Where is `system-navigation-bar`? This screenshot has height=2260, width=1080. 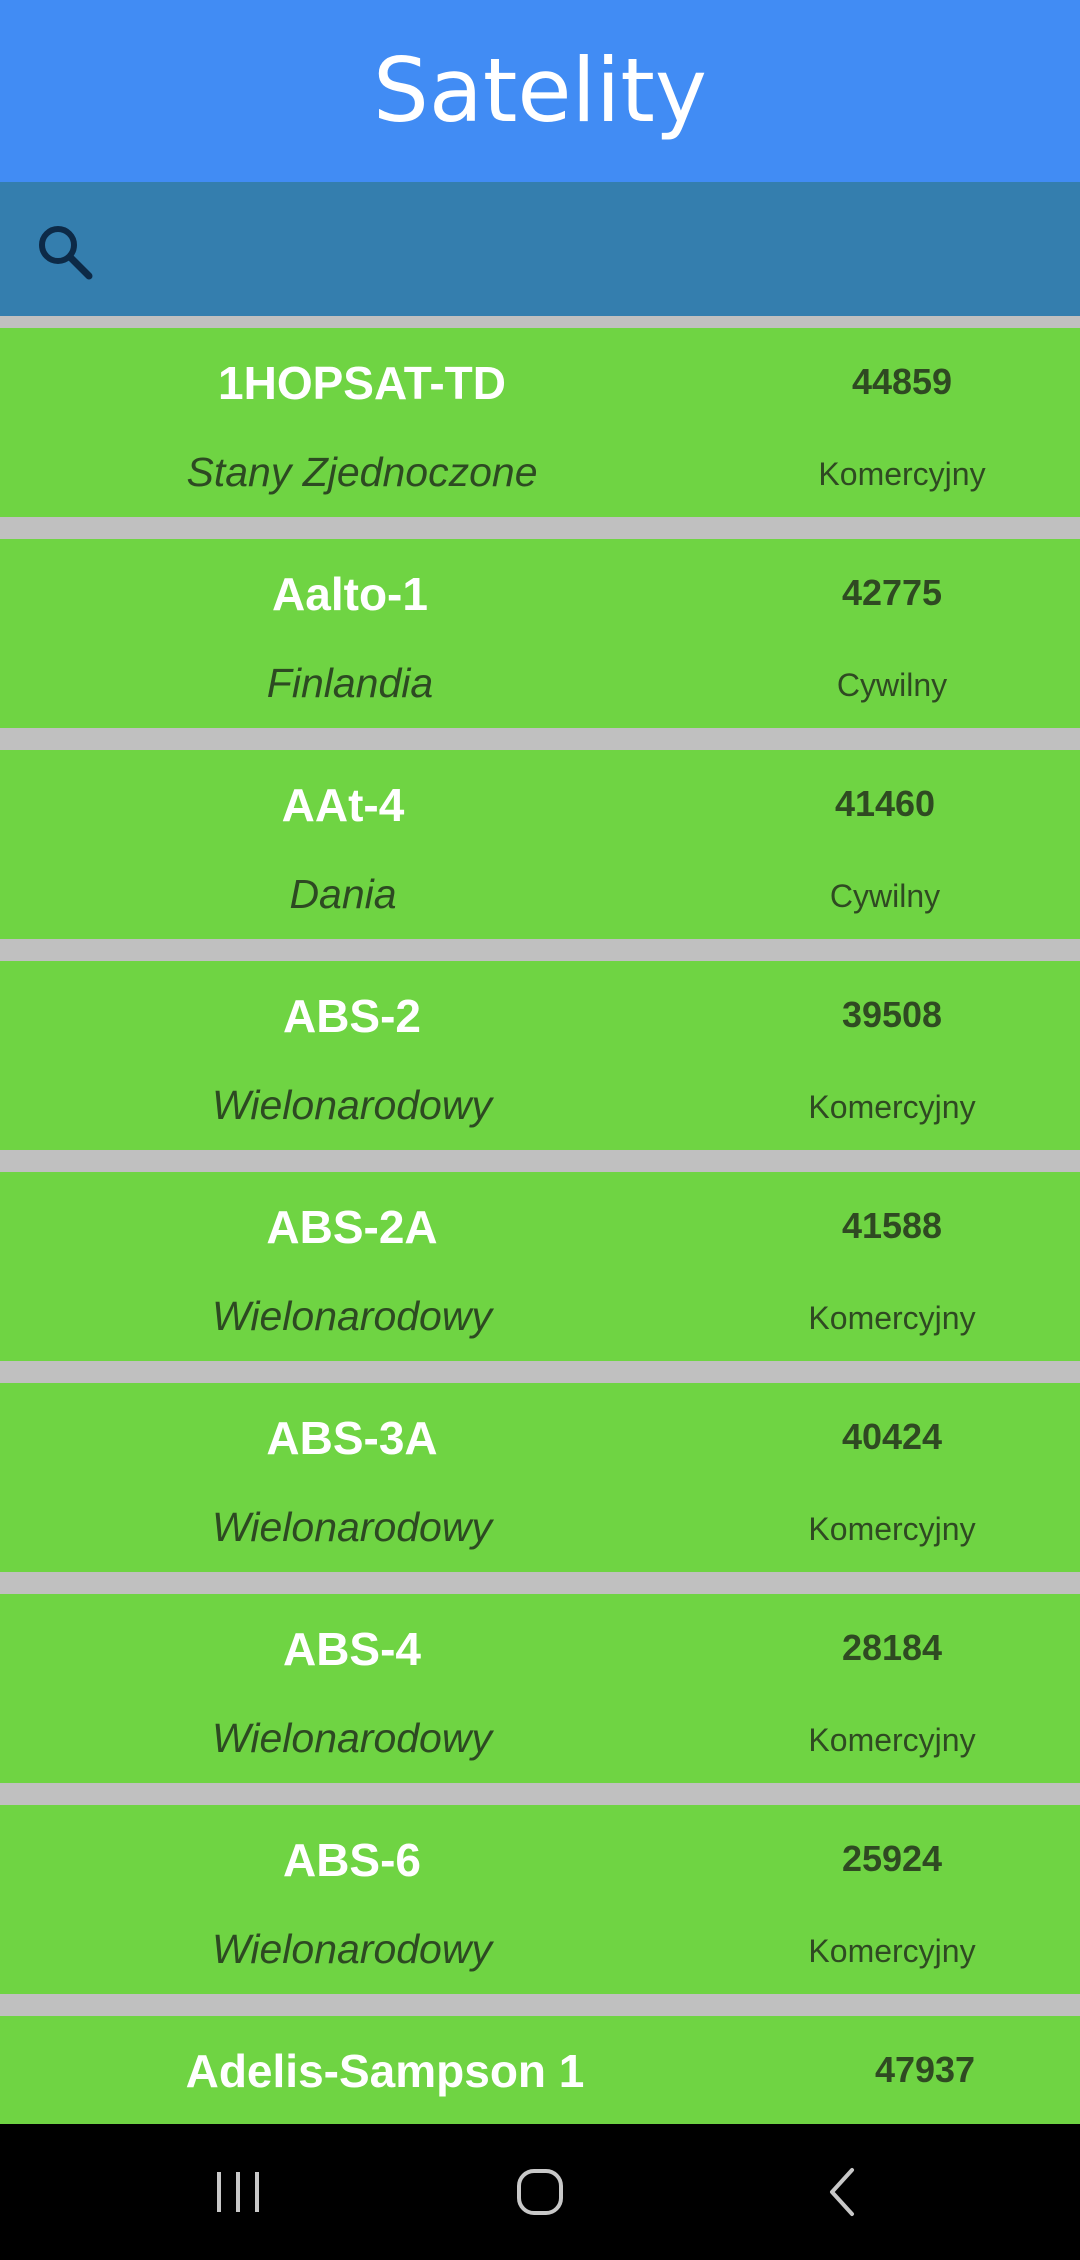
system-navigation-bar is located at coordinates (540, 2192).